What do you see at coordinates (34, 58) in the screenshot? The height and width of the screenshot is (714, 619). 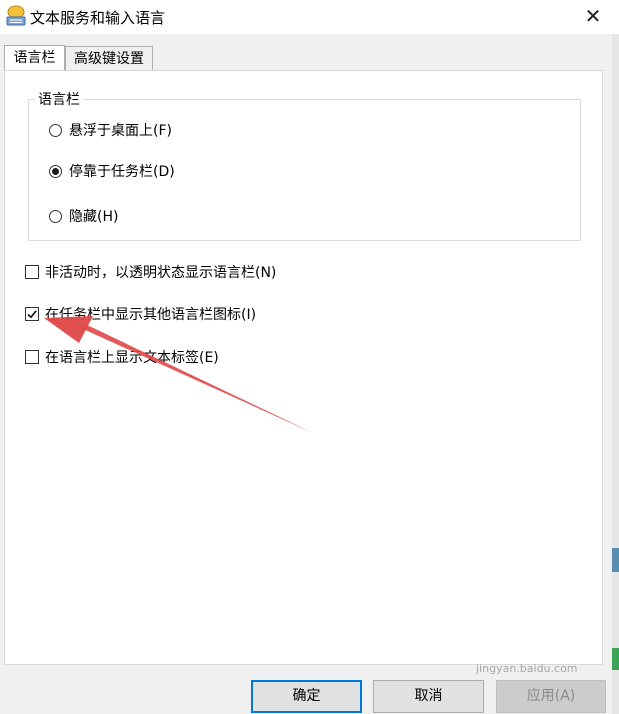 I see `tab-language-bar: 语言栏` at bounding box center [34, 58].